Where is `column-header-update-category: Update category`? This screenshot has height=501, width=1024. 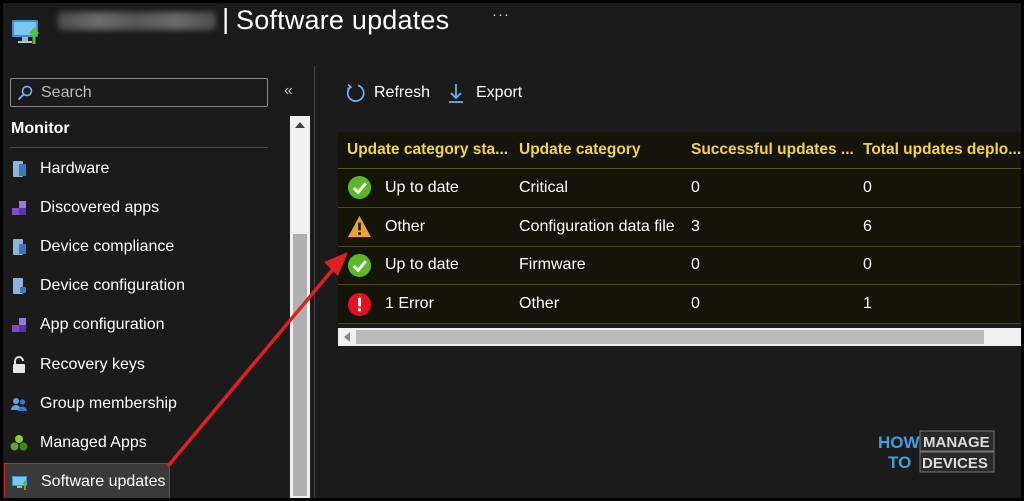 column-header-update-category: Update category is located at coordinates (595, 150).